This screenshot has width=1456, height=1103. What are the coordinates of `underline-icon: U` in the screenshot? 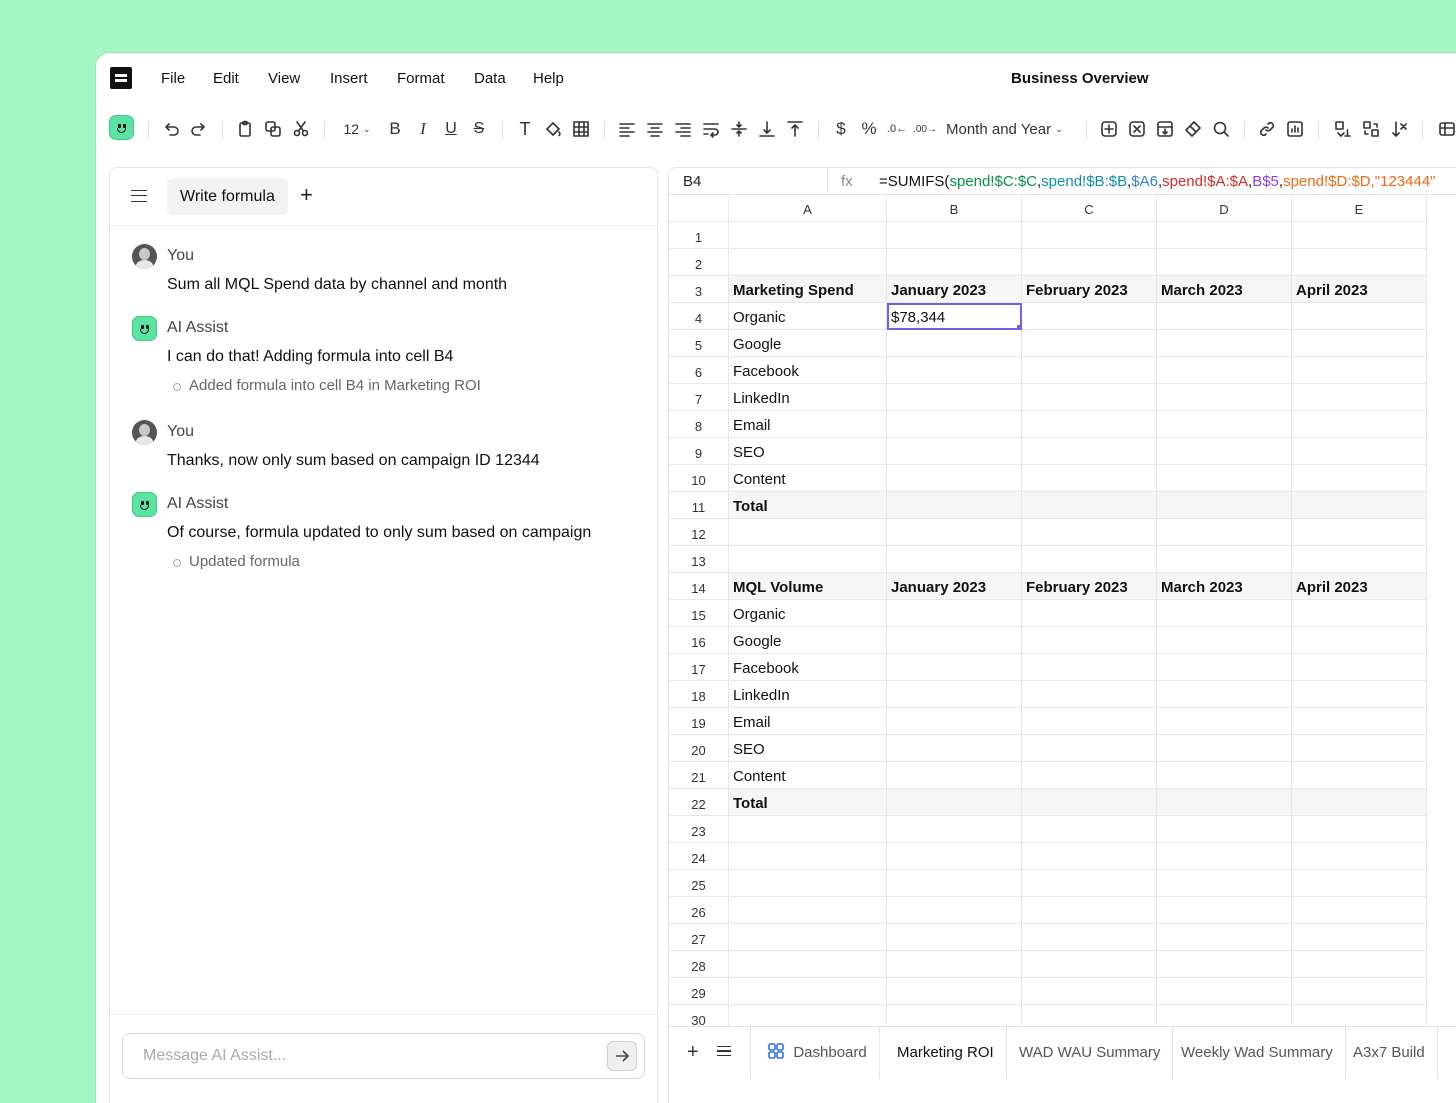 It's located at (451, 129).